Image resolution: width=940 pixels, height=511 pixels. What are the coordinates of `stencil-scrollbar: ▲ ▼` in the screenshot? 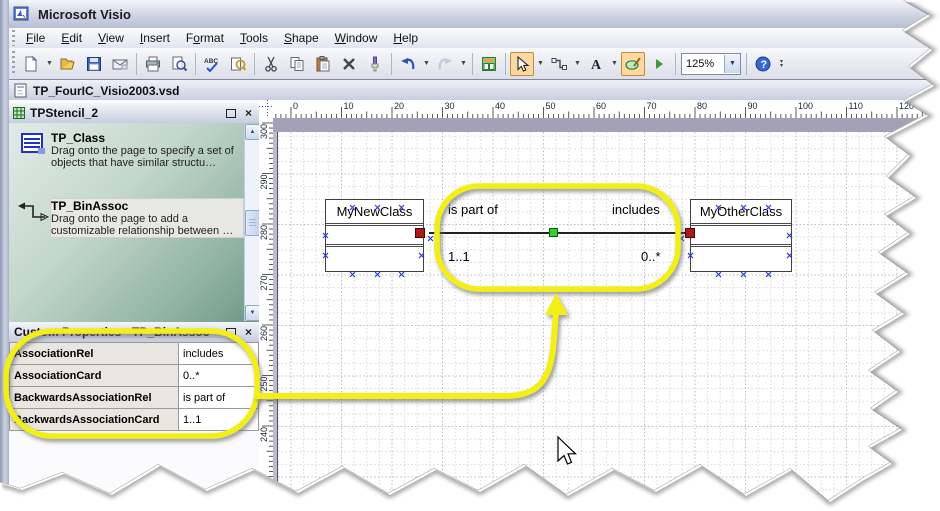 It's located at (252, 222).